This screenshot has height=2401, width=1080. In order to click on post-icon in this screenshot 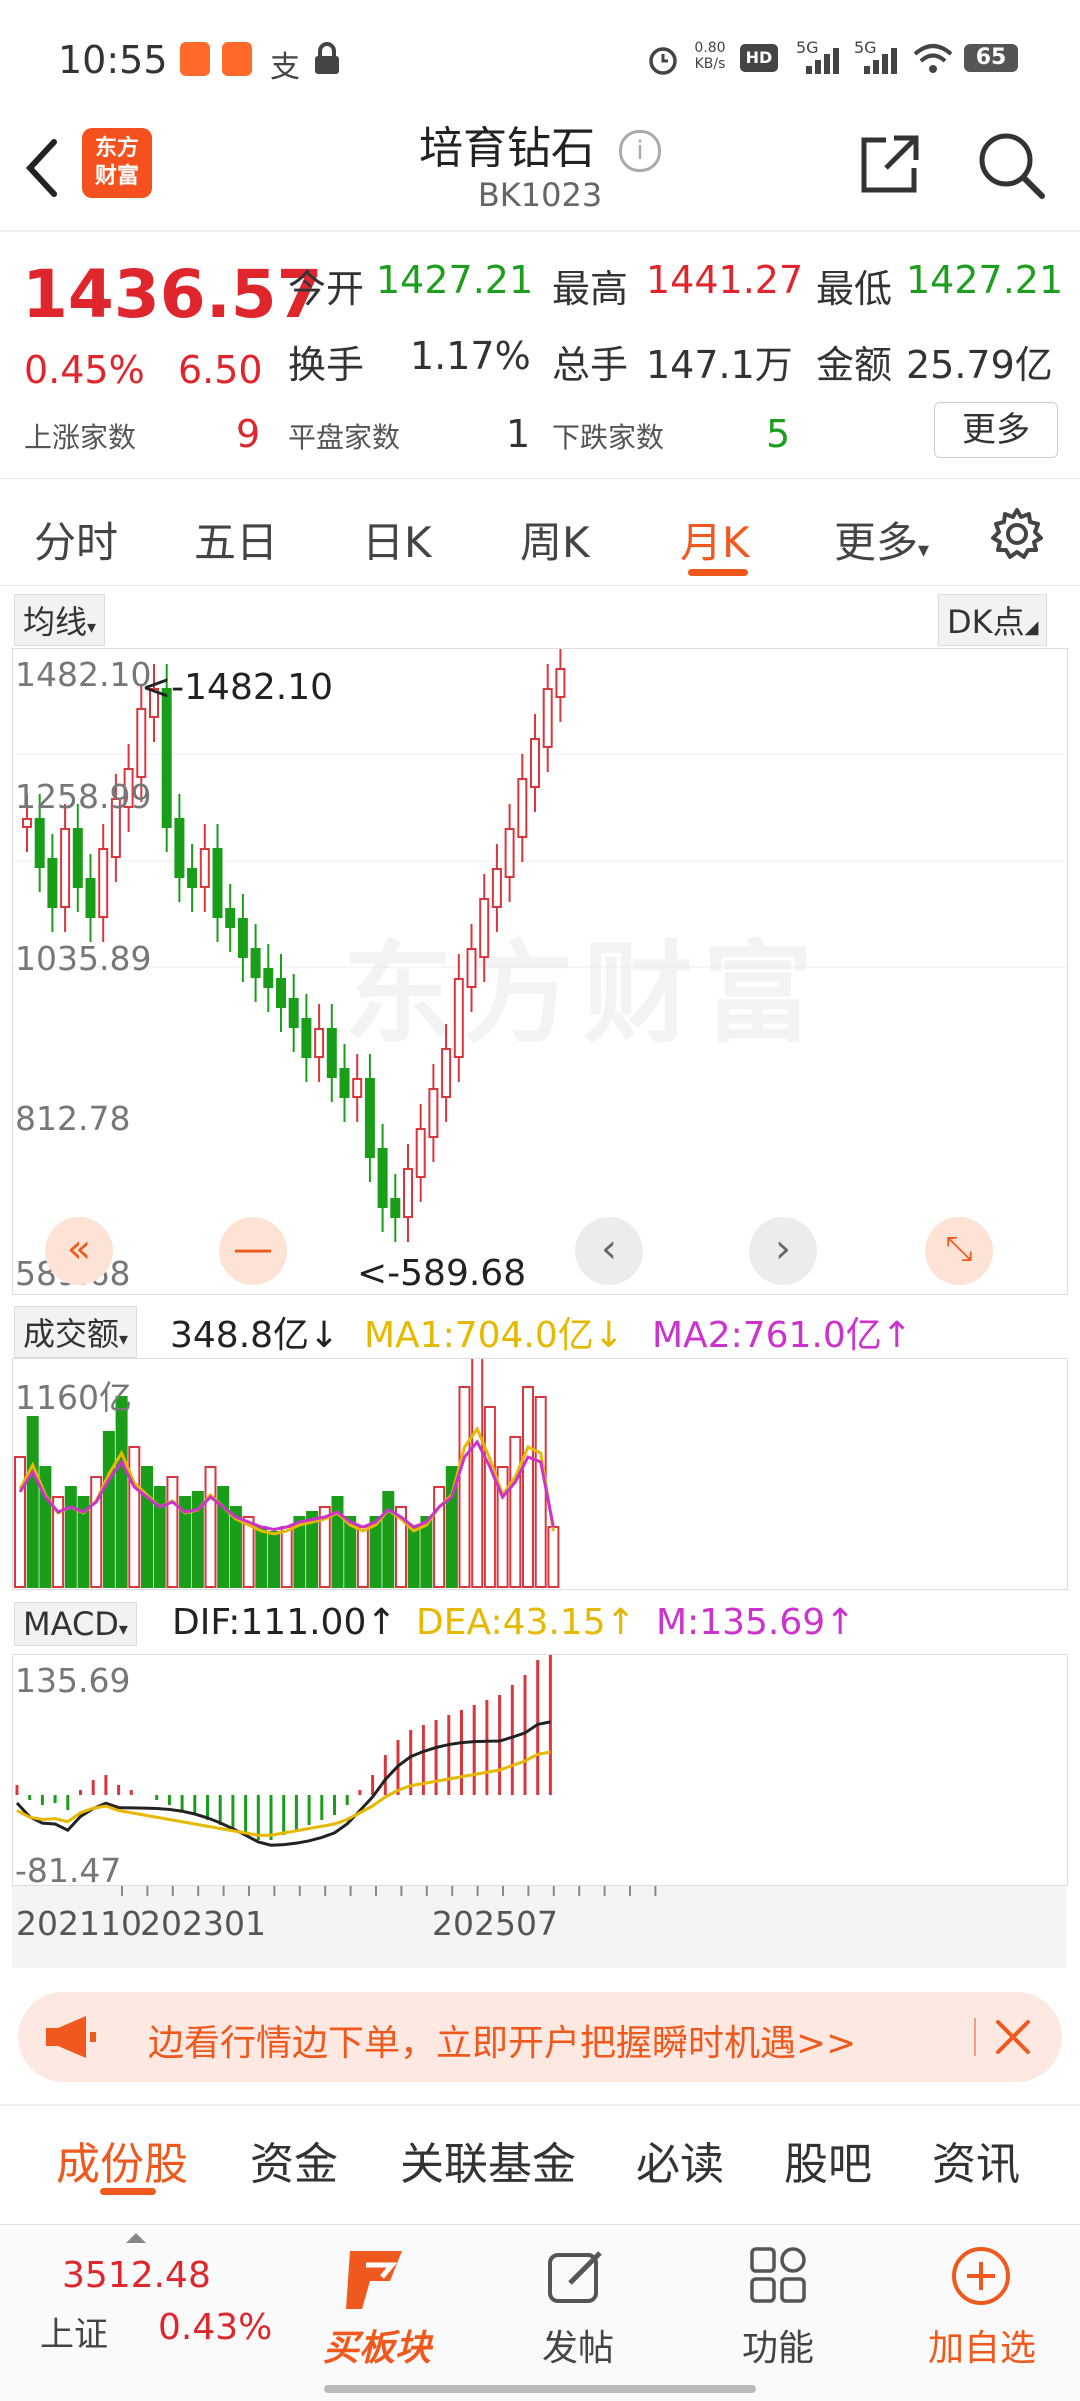, I will do `click(577, 2276)`.